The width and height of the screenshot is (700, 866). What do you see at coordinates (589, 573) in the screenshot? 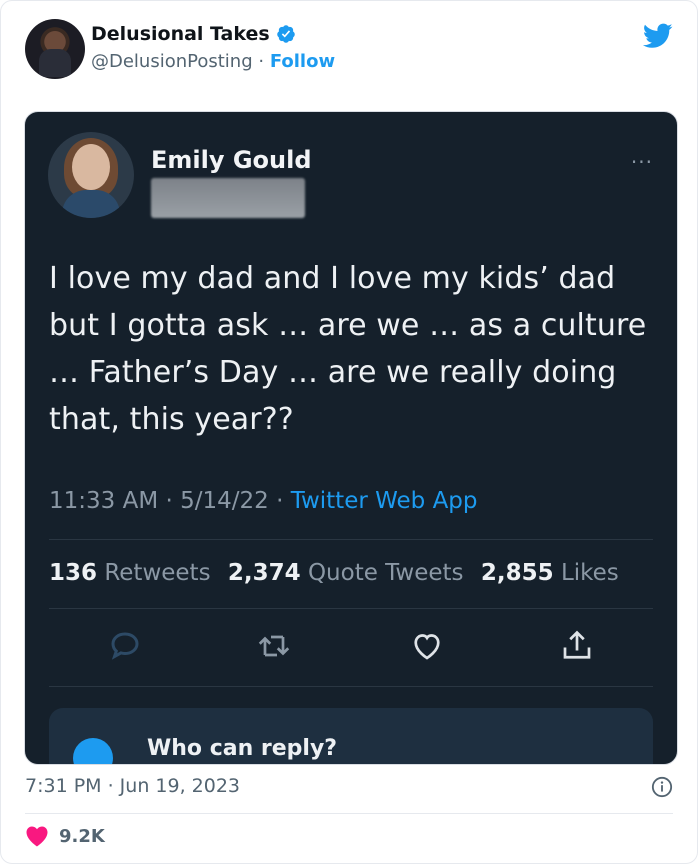
I see `likes-label: Likes` at bounding box center [589, 573].